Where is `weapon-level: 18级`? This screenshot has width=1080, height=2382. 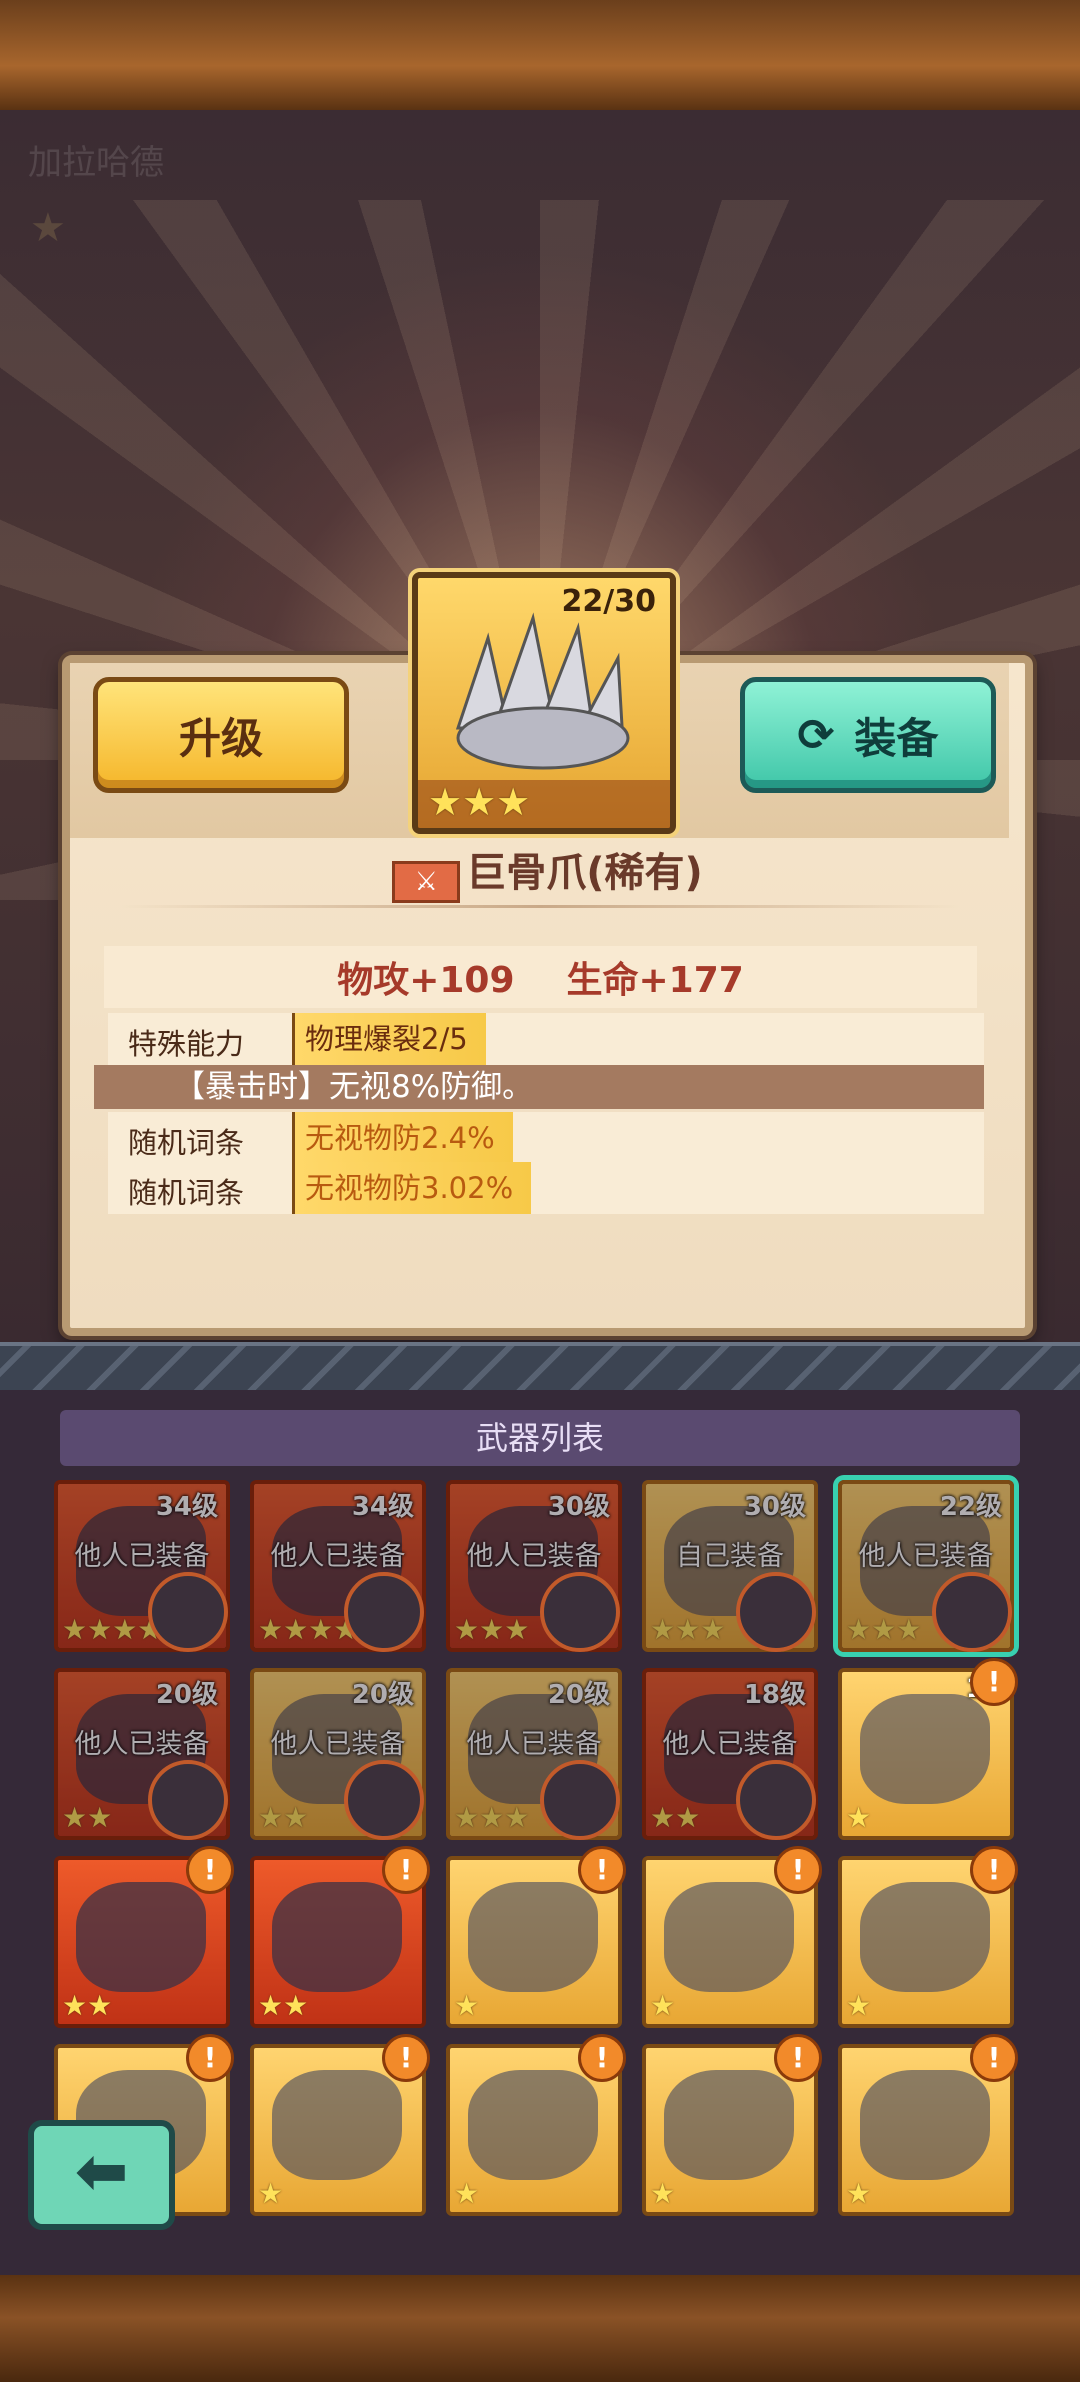
weapon-level: 18级 is located at coordinates (774, 1695).